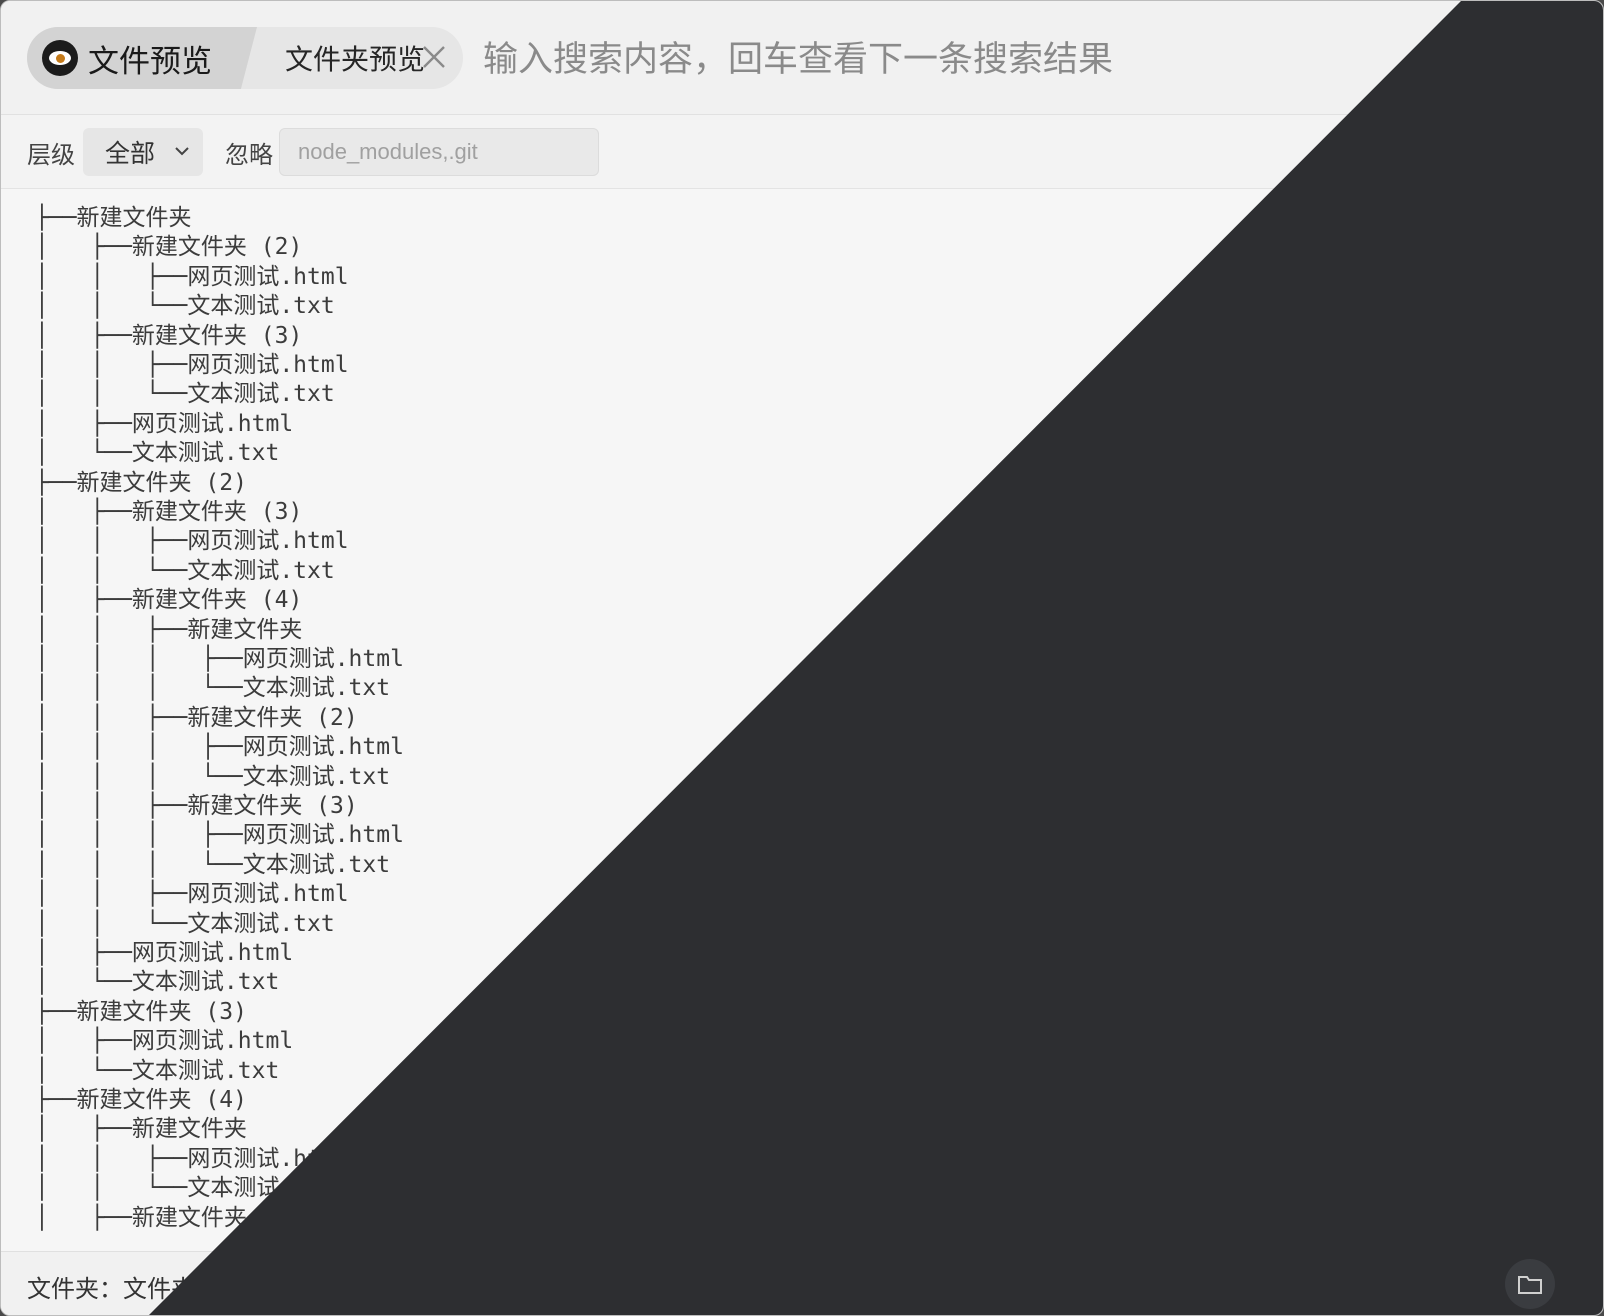 This screenshot has width=1604, height=1316. What do you see at coordinates (1134, 1285) in the screenshot?
I see `file-stats: 文件 35 / 文件夹 14 / 22.0 MB` at bounding box center [1134, 1285].